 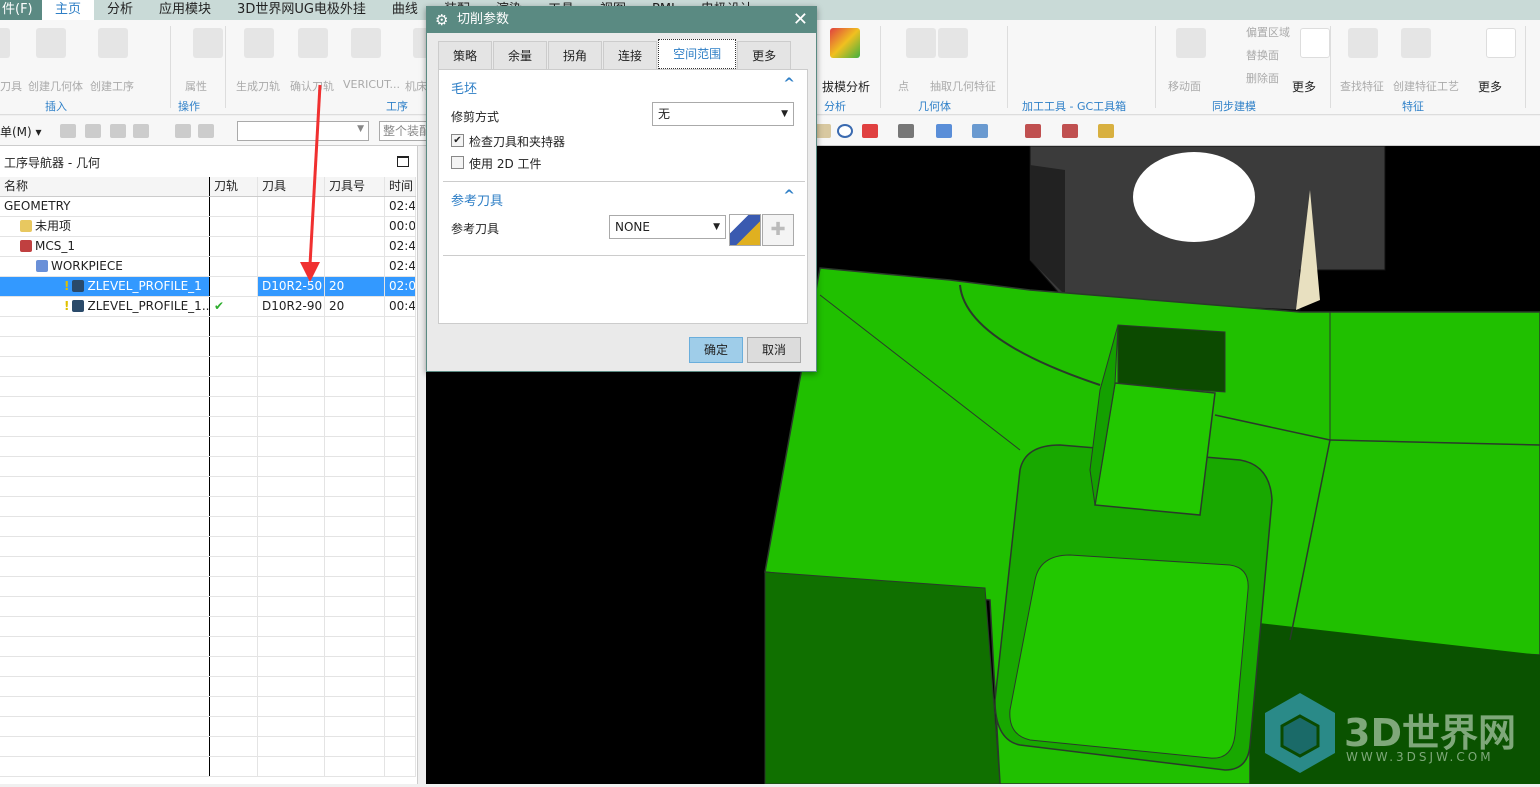 What do you see at coordinates (1362, 86) in the screenshot?
I see `ribbon-button-label: 查找特征` at bounding box center [1362, 86].